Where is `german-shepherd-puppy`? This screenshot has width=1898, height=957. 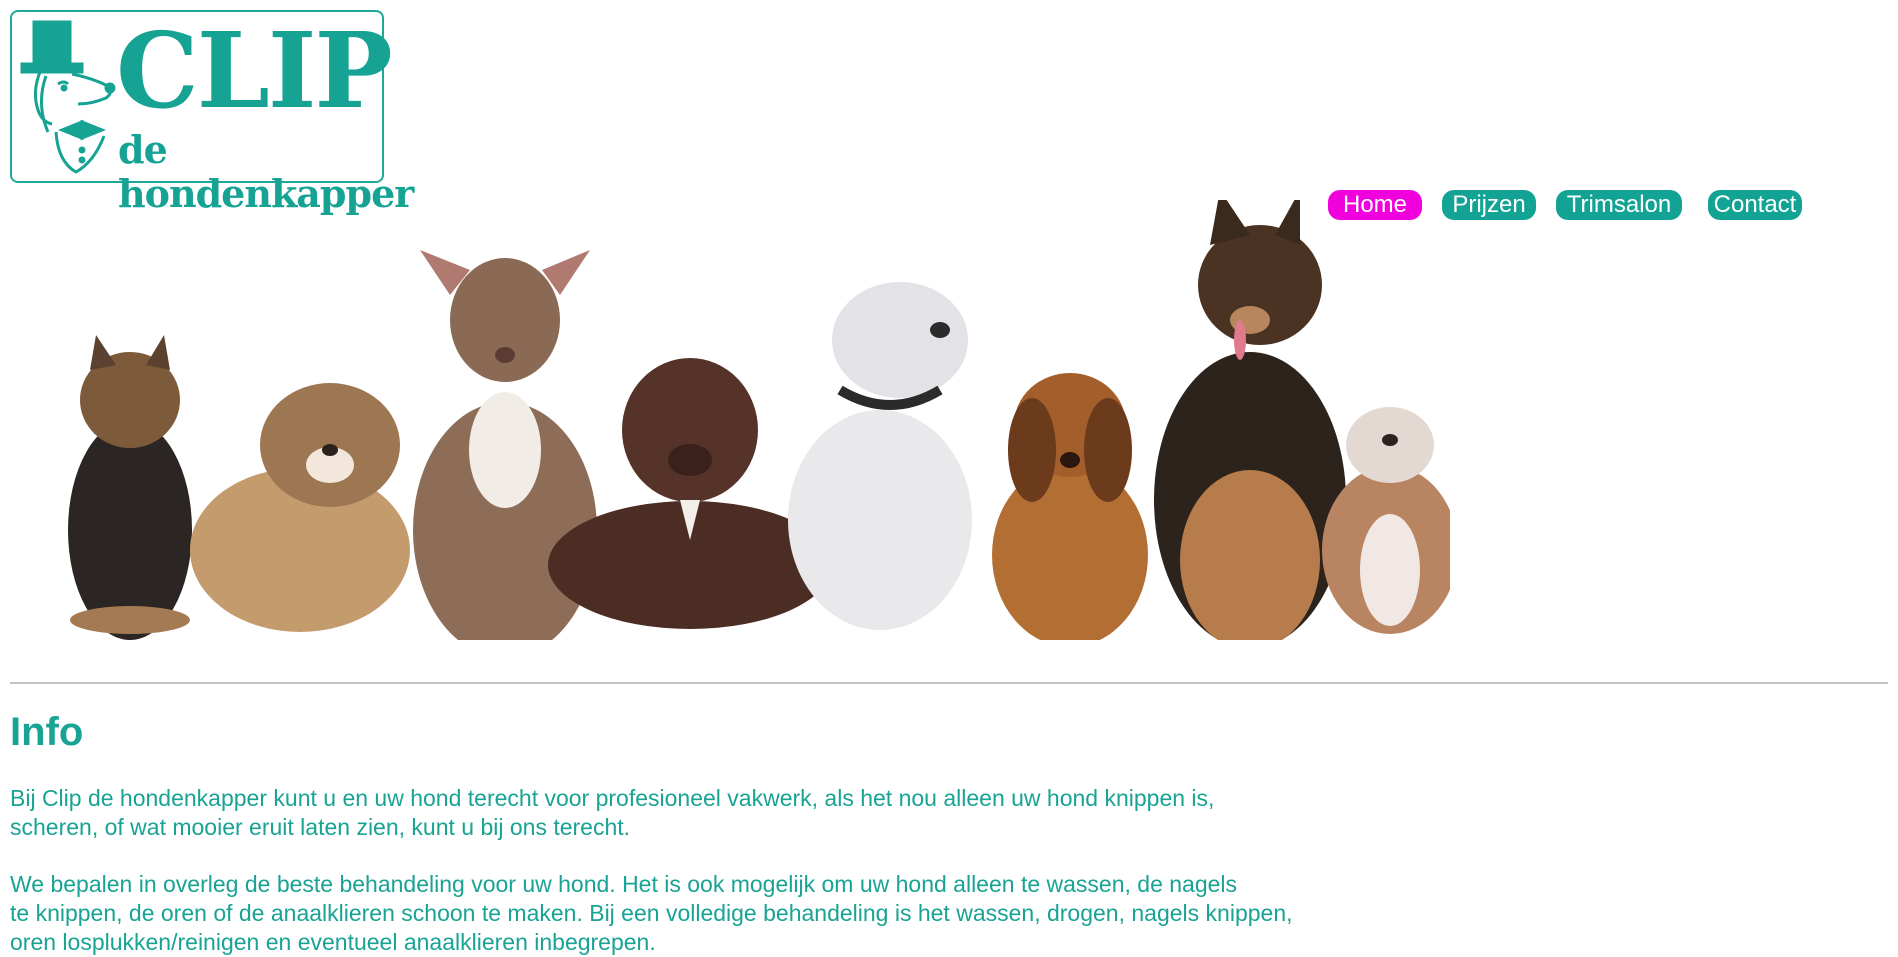
german-shepherd-puppy is located at coordinates (1250, 420).